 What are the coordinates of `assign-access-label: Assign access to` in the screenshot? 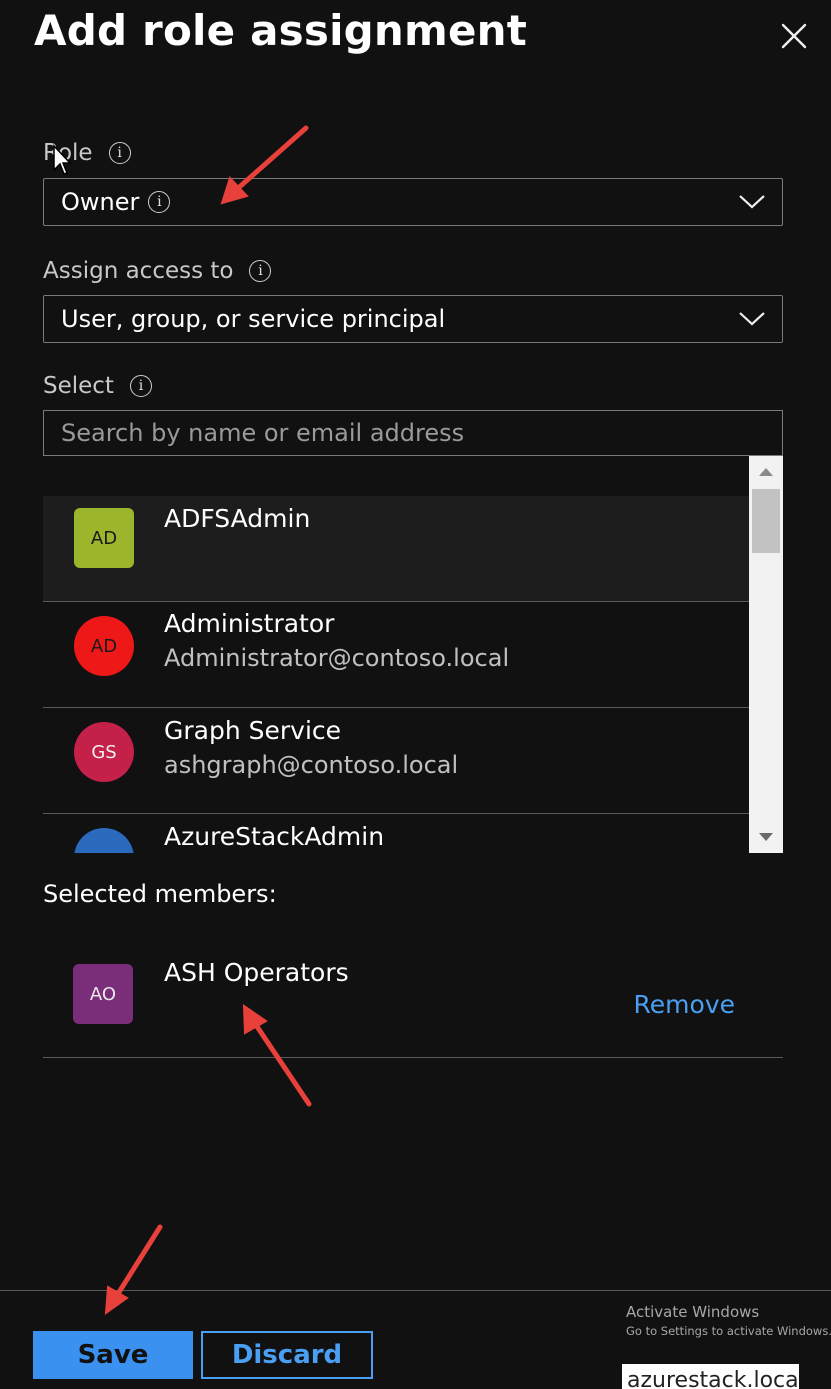 It's located at (138, 271).